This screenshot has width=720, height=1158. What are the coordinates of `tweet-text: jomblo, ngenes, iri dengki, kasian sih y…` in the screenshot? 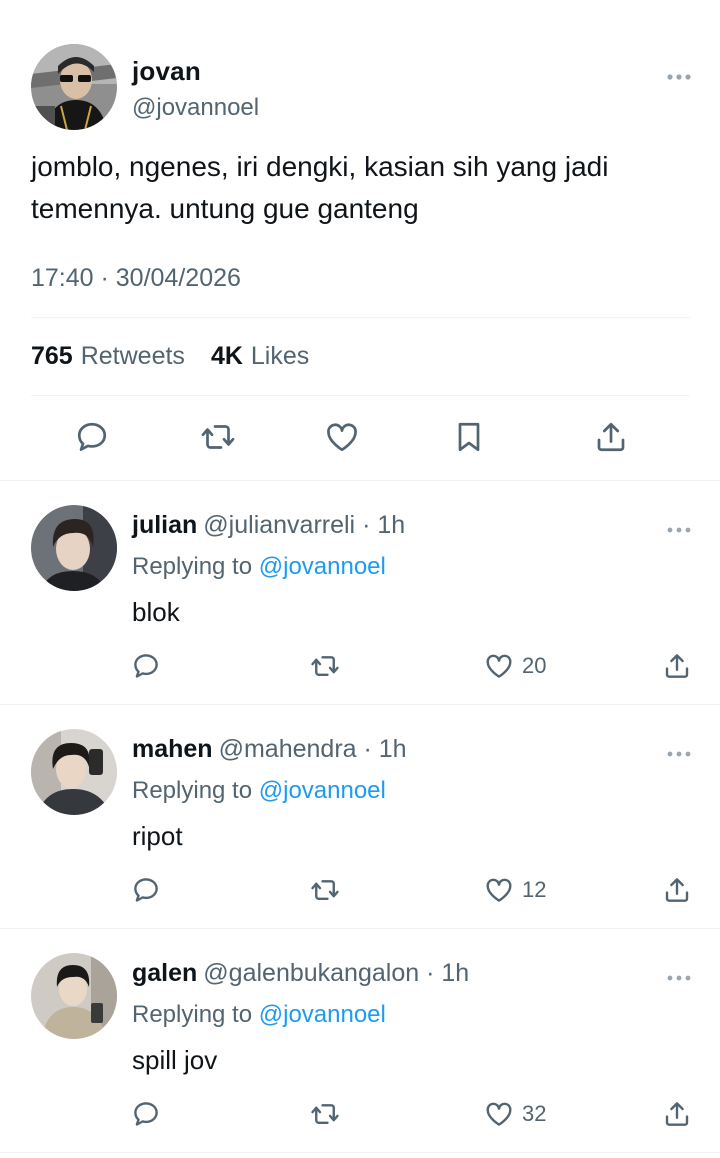 It's located at (320, 187).